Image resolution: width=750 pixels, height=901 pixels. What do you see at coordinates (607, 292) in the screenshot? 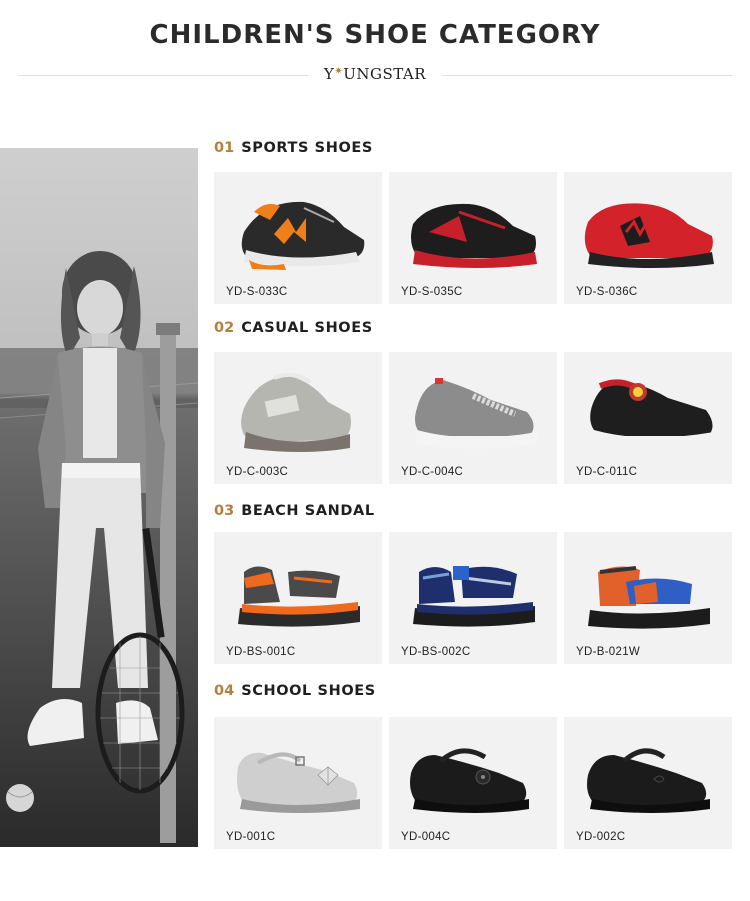
I see `product-code: YD-S-036C` at bounding box center [607, 292].